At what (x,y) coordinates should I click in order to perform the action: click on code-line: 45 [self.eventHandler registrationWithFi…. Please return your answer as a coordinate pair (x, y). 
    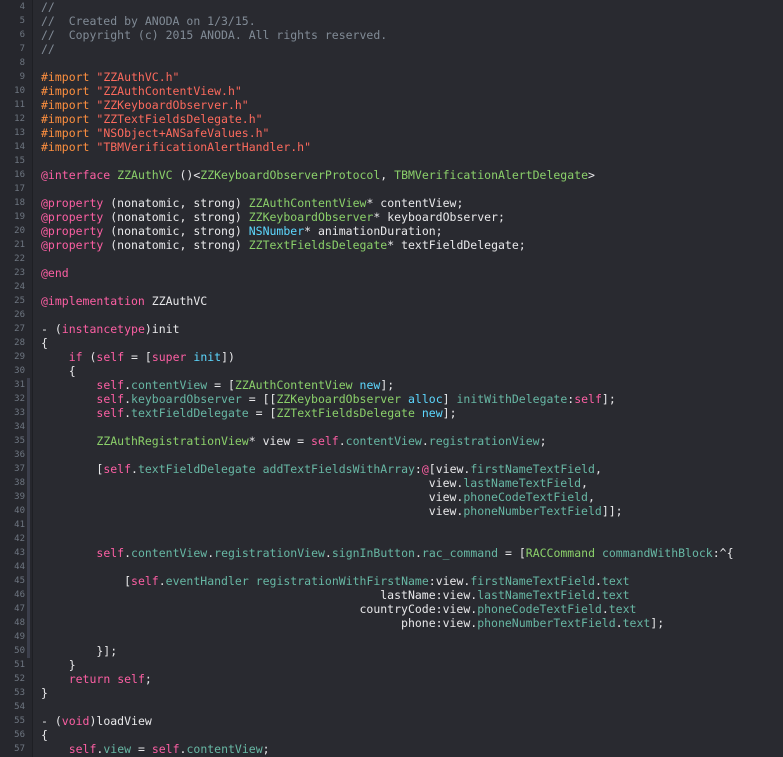
    Looking at the image, I should click on (398, 581).